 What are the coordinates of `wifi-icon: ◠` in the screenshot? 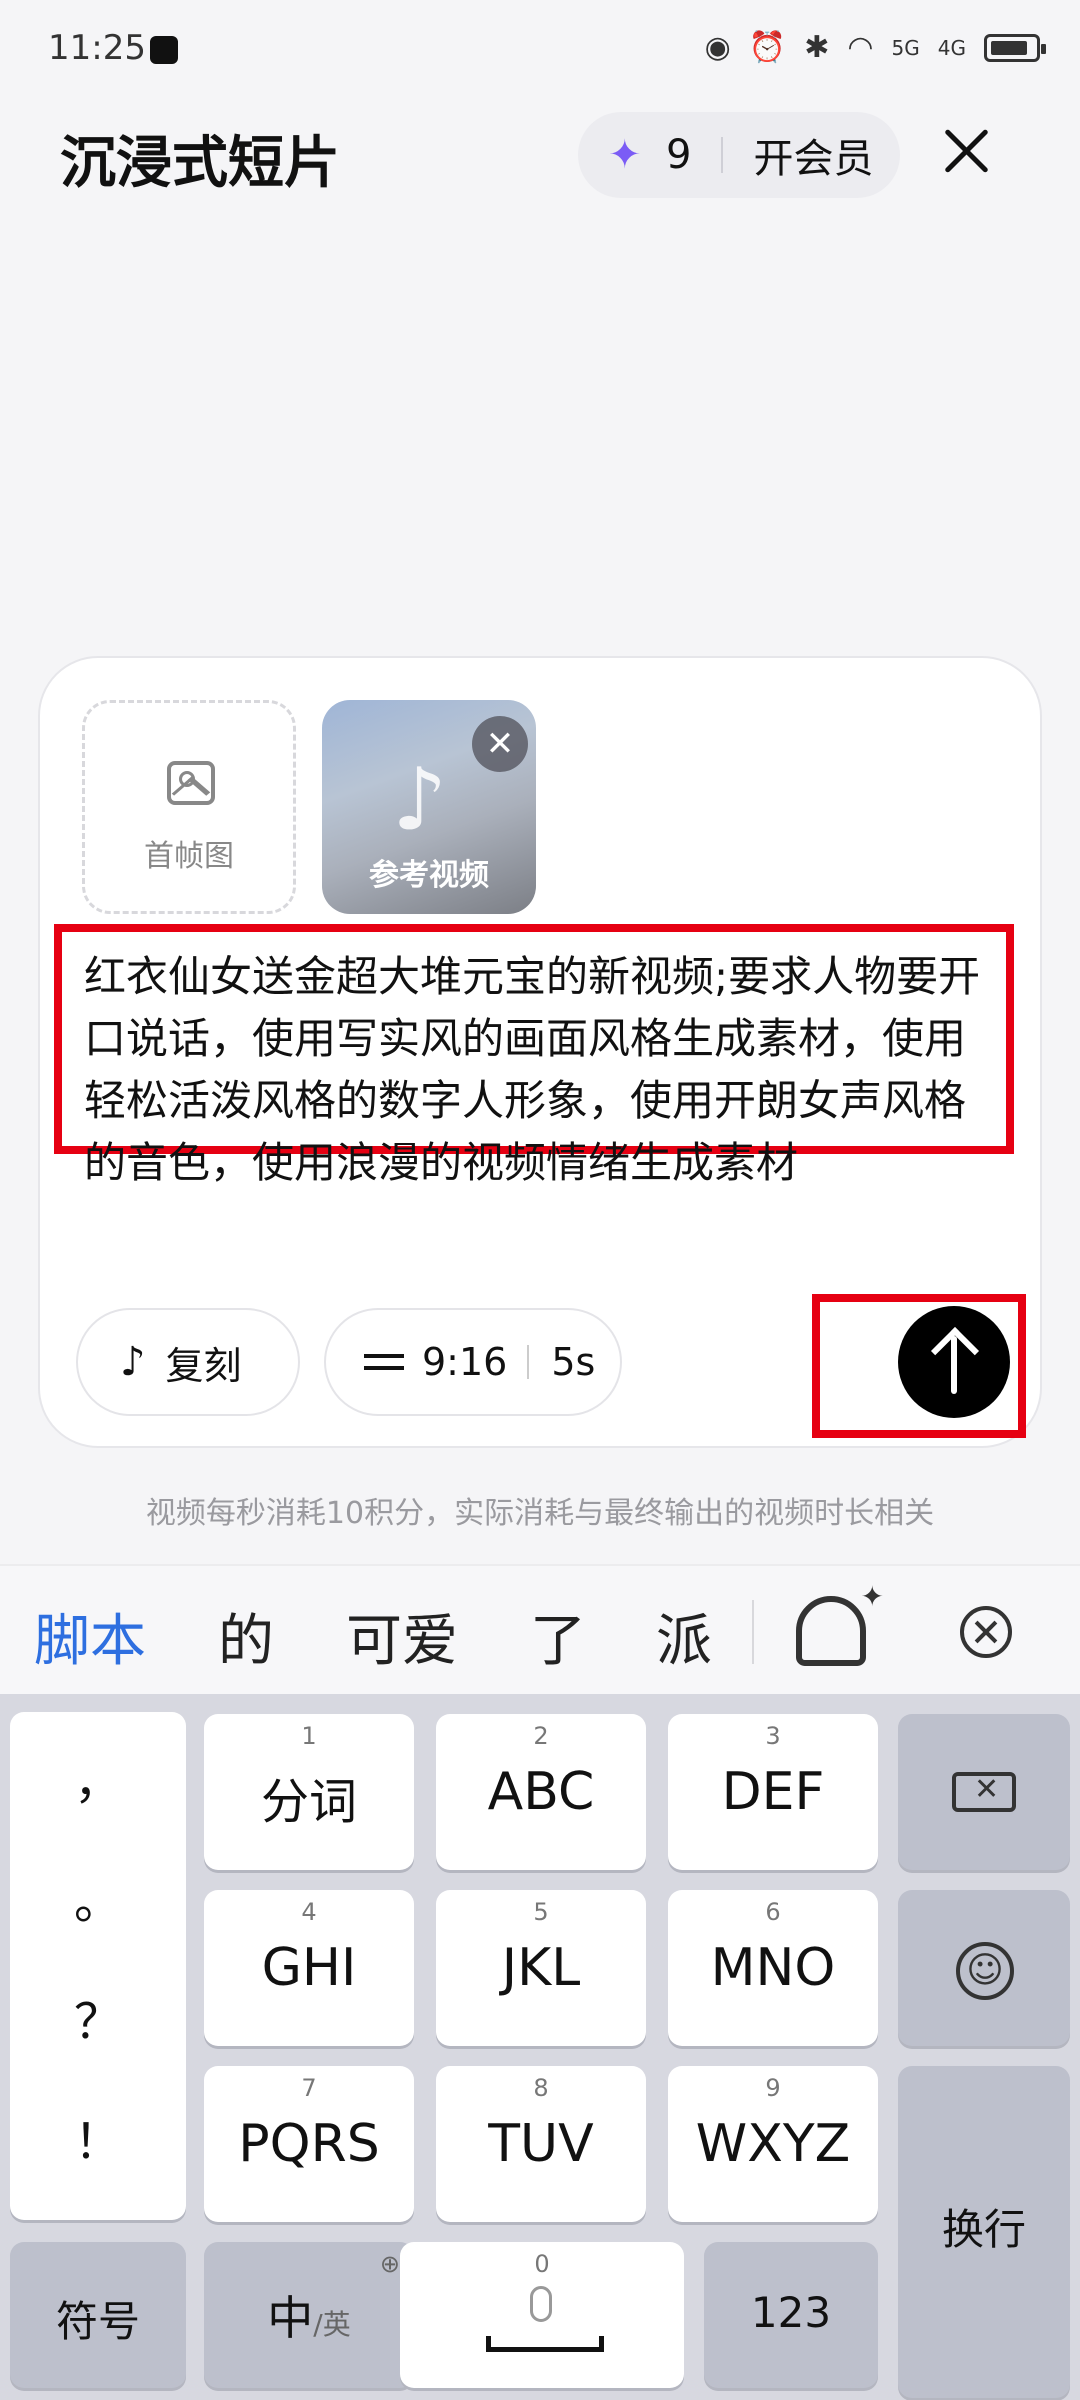 It's located at (860, 47).